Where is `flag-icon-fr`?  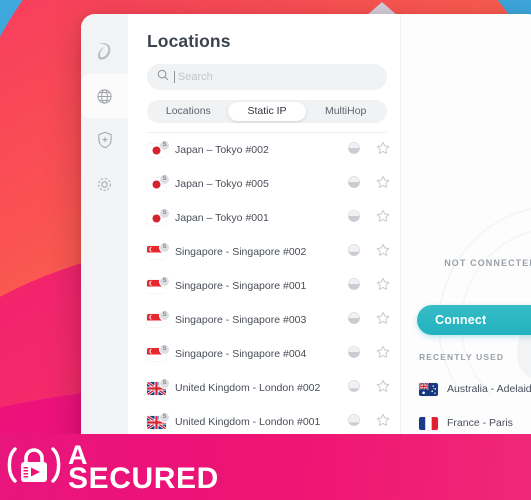 flag-icon-fr is located at coordinates (428, 423).